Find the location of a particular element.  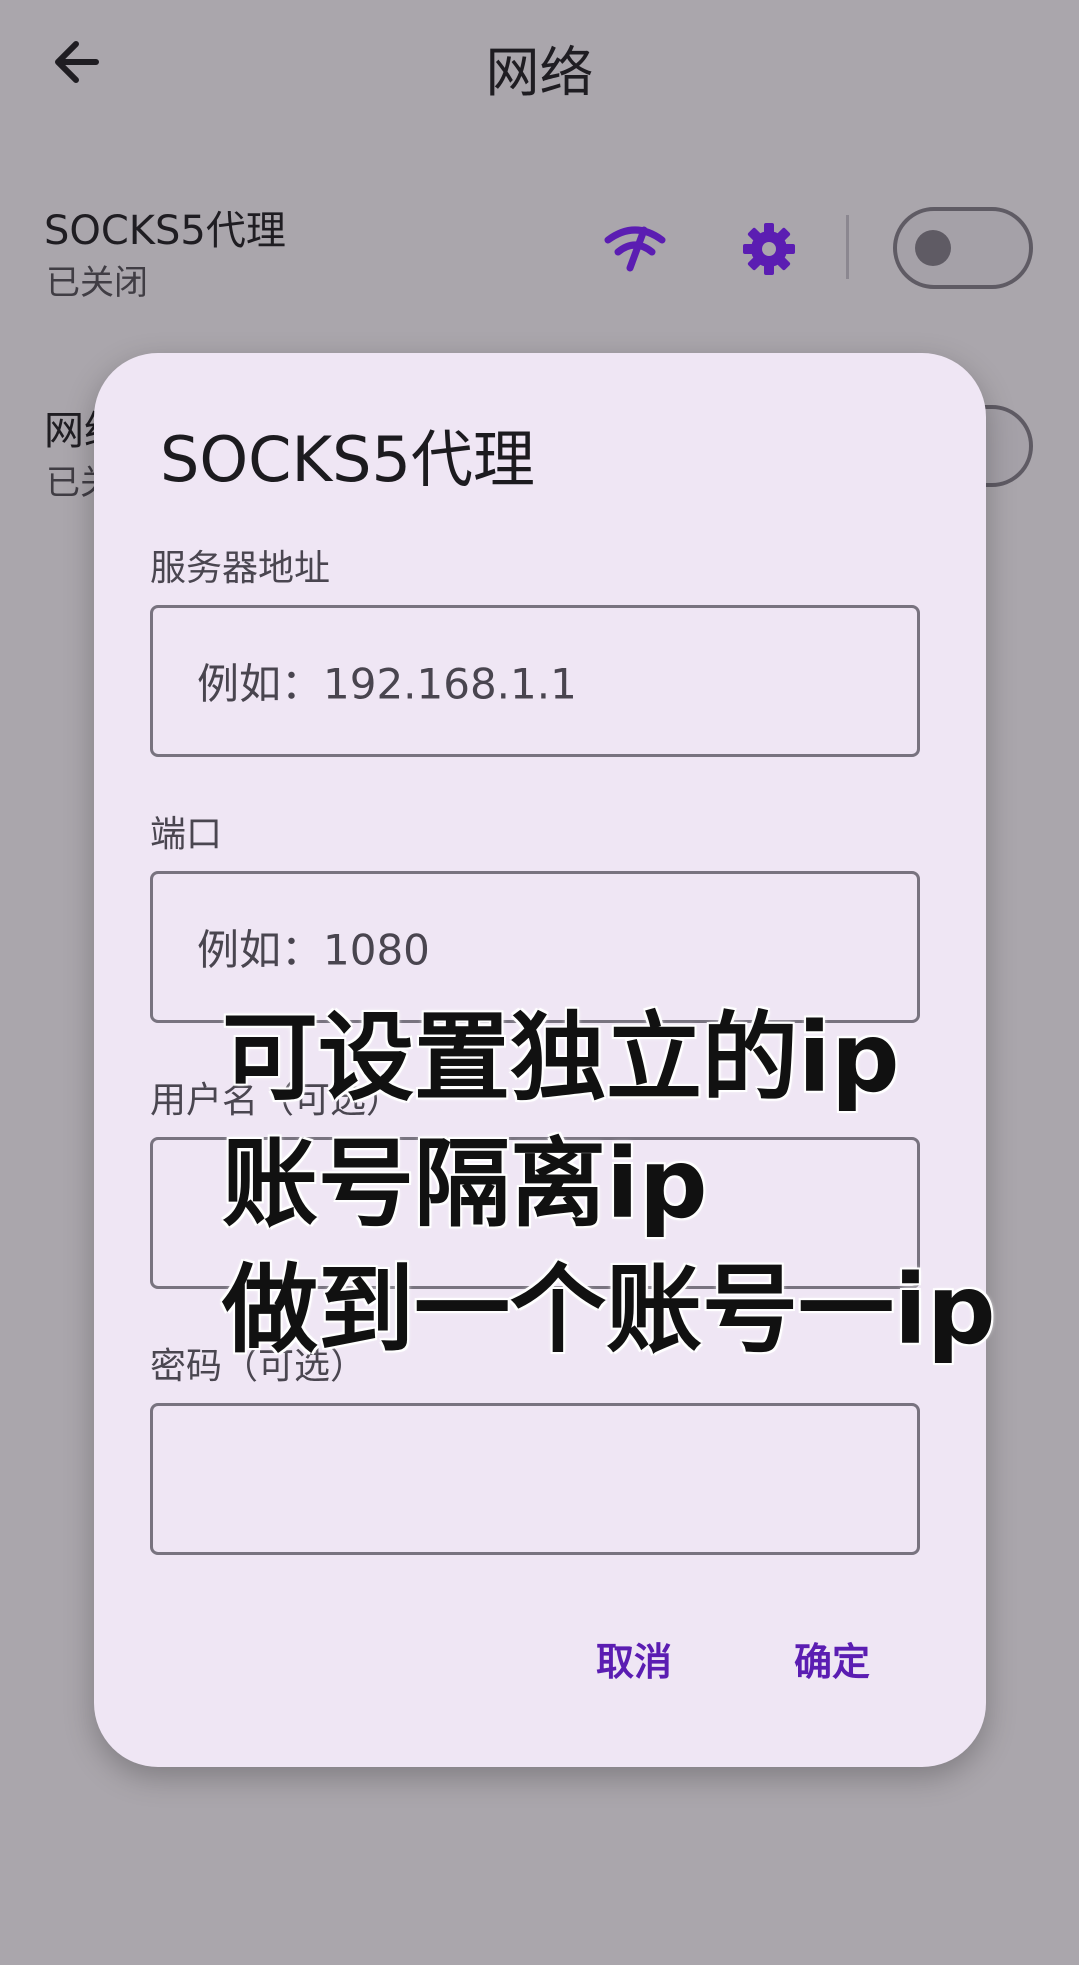

network-speed-icon is located at coordinates (635, 247).